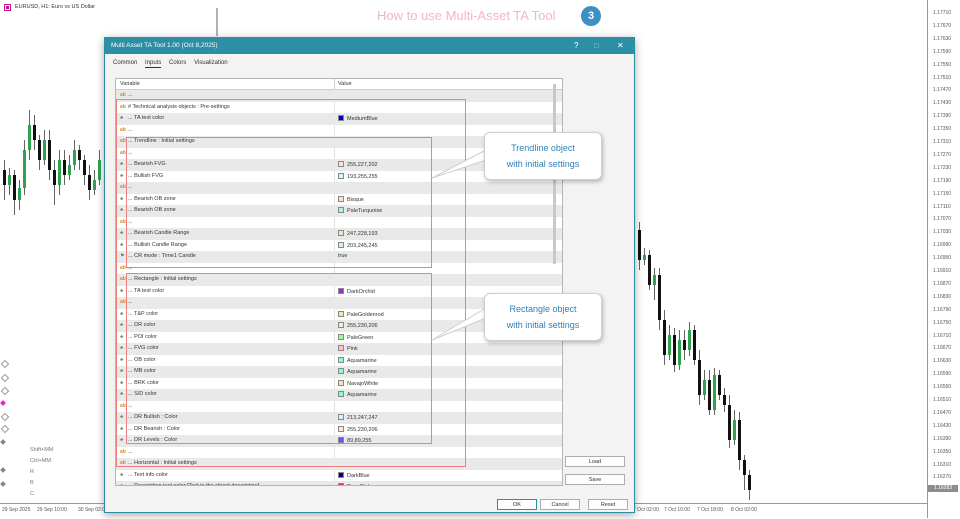 This screenshot has width=960, height=519. I want to click on price-tick-label: 1.16310, so click(942, 464).